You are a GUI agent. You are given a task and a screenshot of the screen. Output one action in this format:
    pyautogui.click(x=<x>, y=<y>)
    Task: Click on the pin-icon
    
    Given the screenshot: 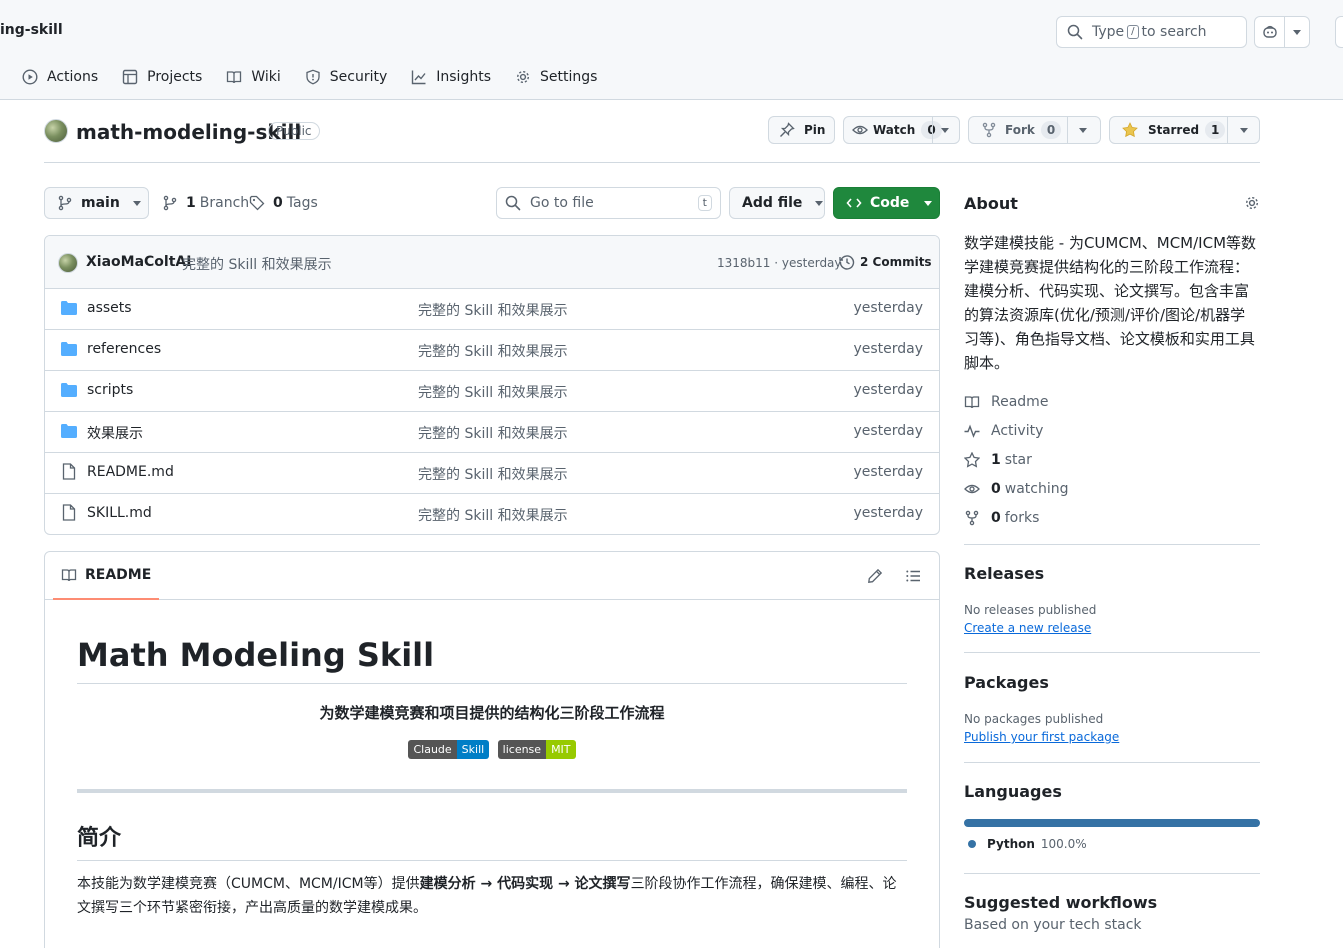 What is the action you would take?
    pyautogui.click(x=787, y=130)
    